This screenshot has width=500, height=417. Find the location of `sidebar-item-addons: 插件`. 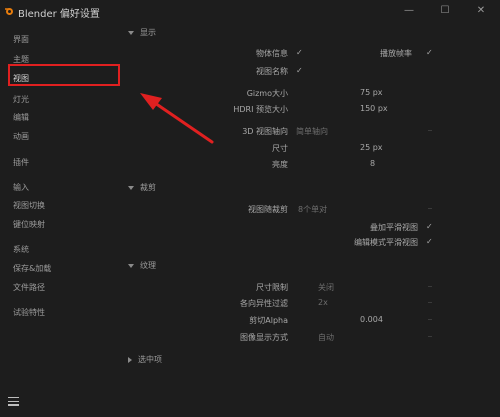

sidebar-item-addons: 插件 is located at coordinates (21, 162).